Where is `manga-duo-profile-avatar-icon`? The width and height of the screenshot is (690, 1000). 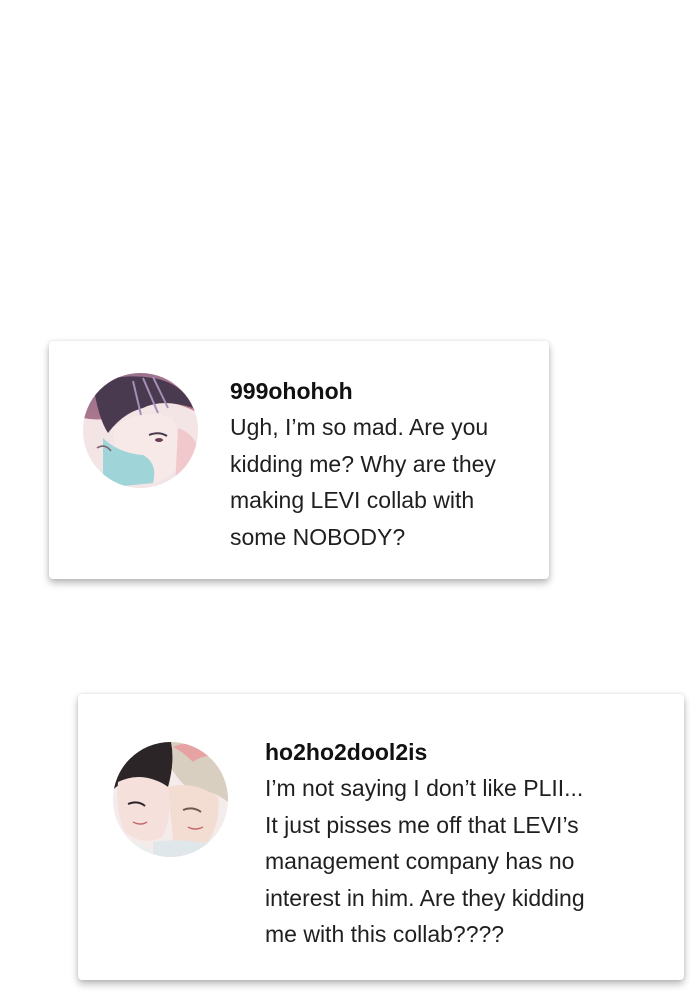 manga-duo-profile-avatar-icon is located at coordinates (170, 799).